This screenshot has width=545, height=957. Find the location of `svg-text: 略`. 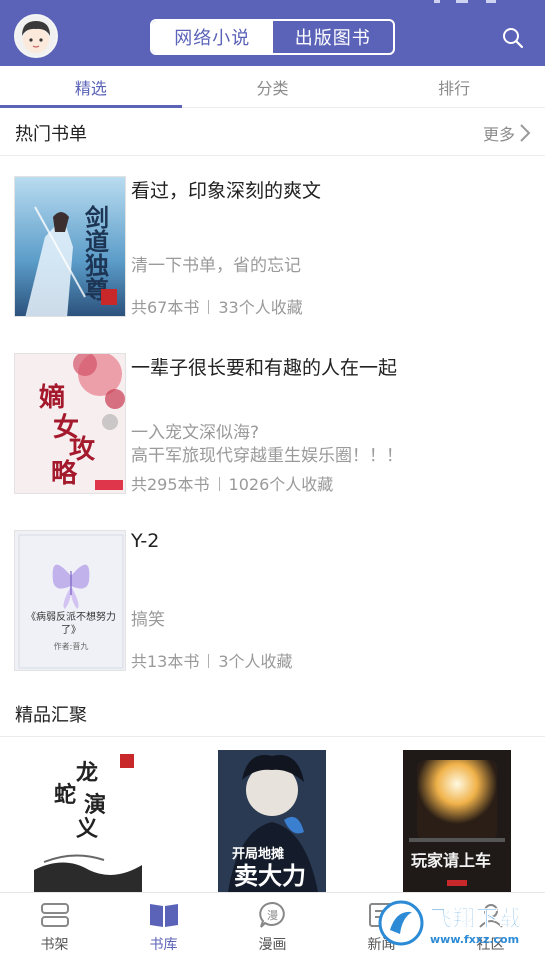

svg-text: 略 is located at coordinates (64, 473).